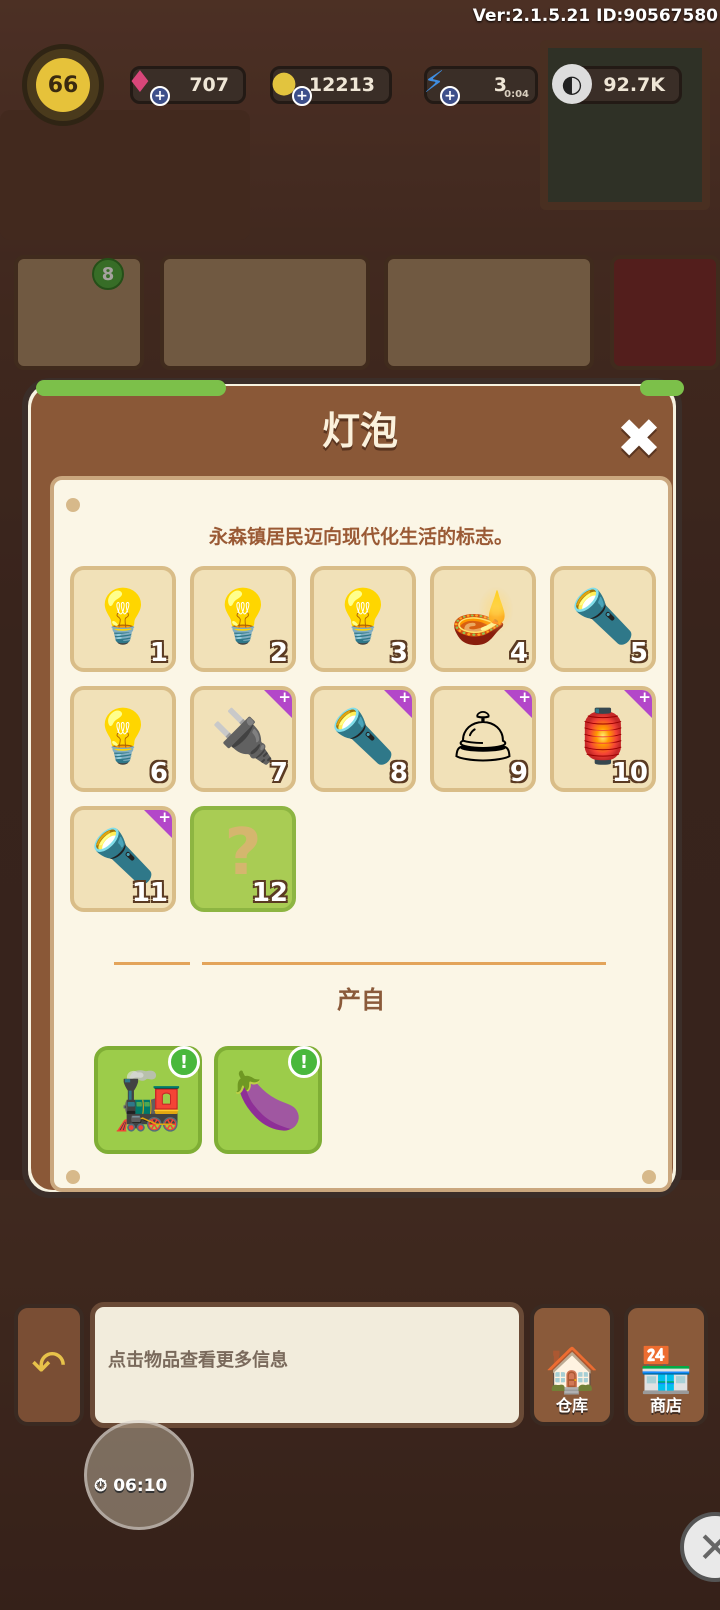 The height and width of the screenshot is (1610, 720). I want to click on item-tile-10: 🏮 + 10, so click(603, 739).